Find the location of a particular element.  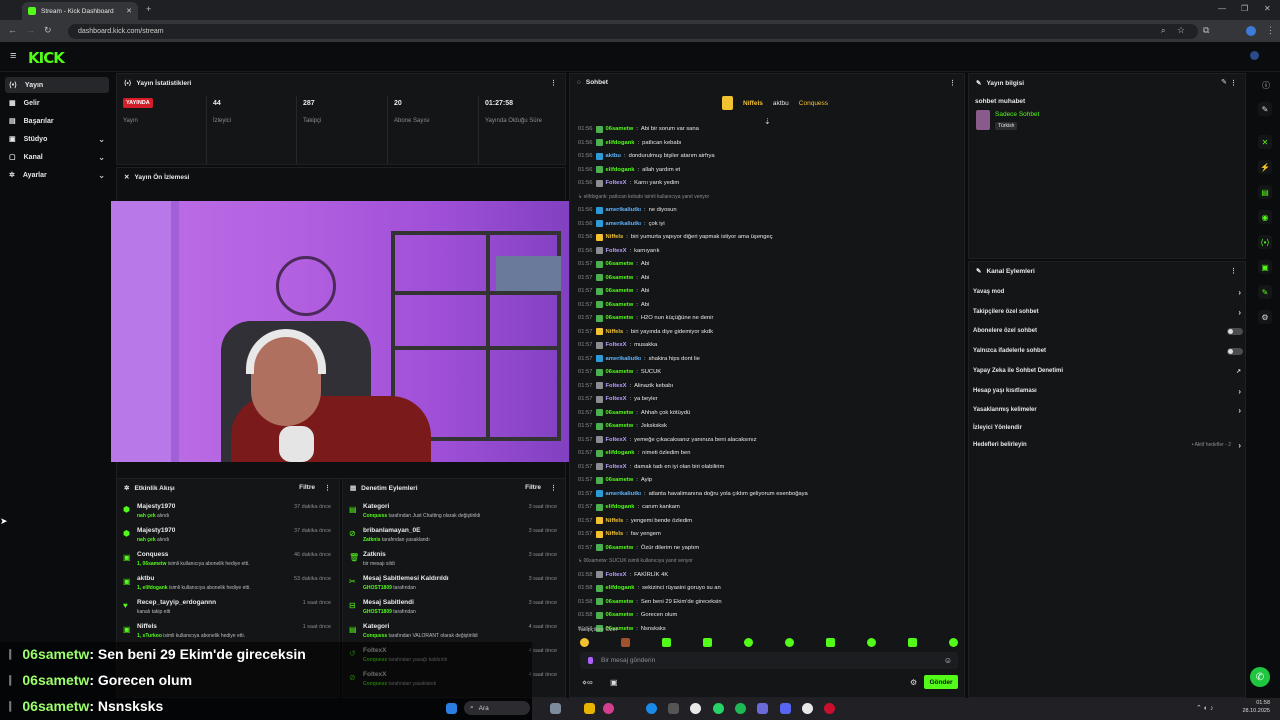

chat-message: 01:57 06sametw: H2O nun küçüğüne ne denir is located at coordinates (645, 318).